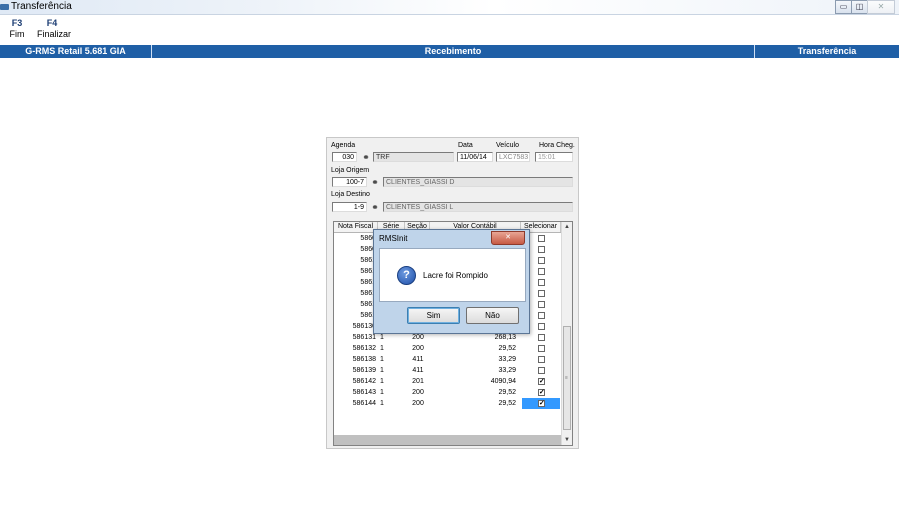 The width and height of the screenshot is (899, 523). I want to click on origem-name-field: CLIENTES_GIASSI D, so click(478, 182).